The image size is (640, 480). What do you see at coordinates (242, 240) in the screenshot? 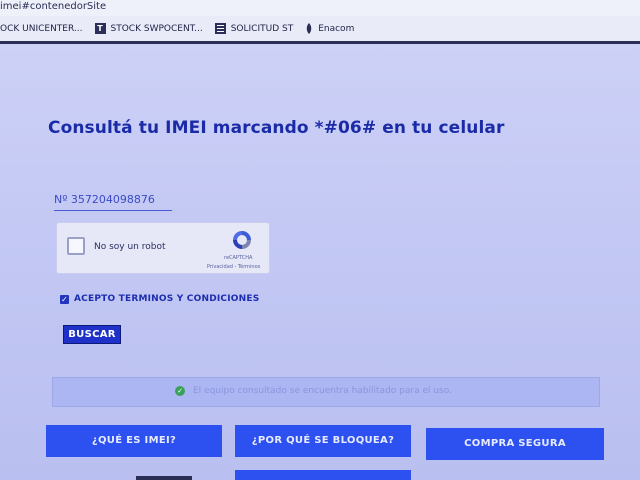
I see `recaptcha-logo-icon` at bounding box center [242, 240].